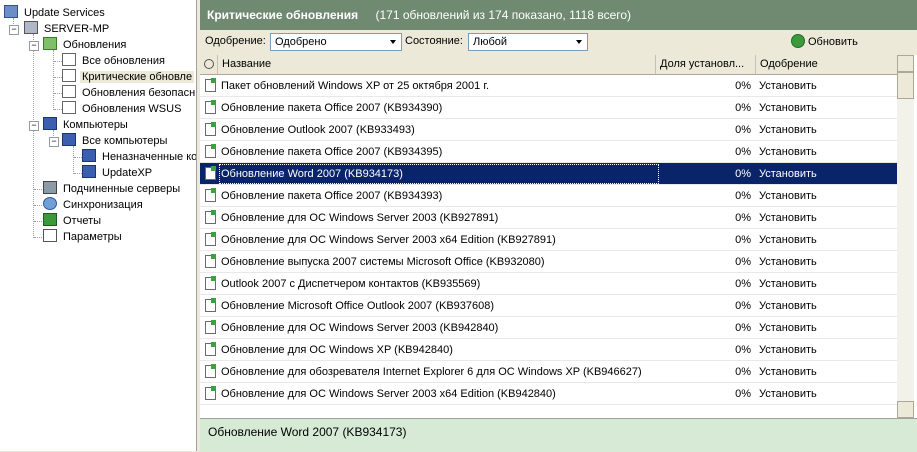 This screenshot has height=452, width=917. What do you see at coordinates (73, 221) in the screenshot?
I see `tree-reports: Отчеты` at bounding box center [73, 221].